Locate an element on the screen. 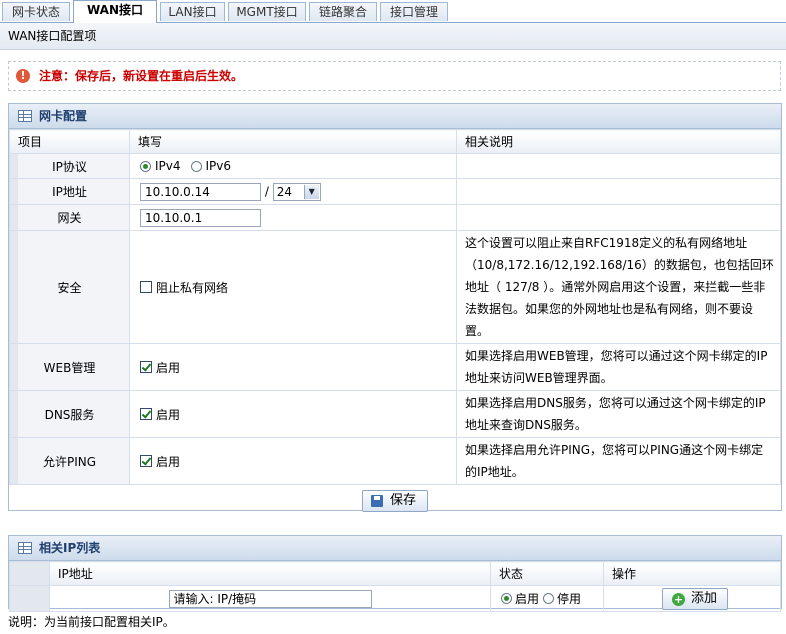 This screenshot has width=786, height=634. warning-icon: ! is located at coordinates (23, 76).